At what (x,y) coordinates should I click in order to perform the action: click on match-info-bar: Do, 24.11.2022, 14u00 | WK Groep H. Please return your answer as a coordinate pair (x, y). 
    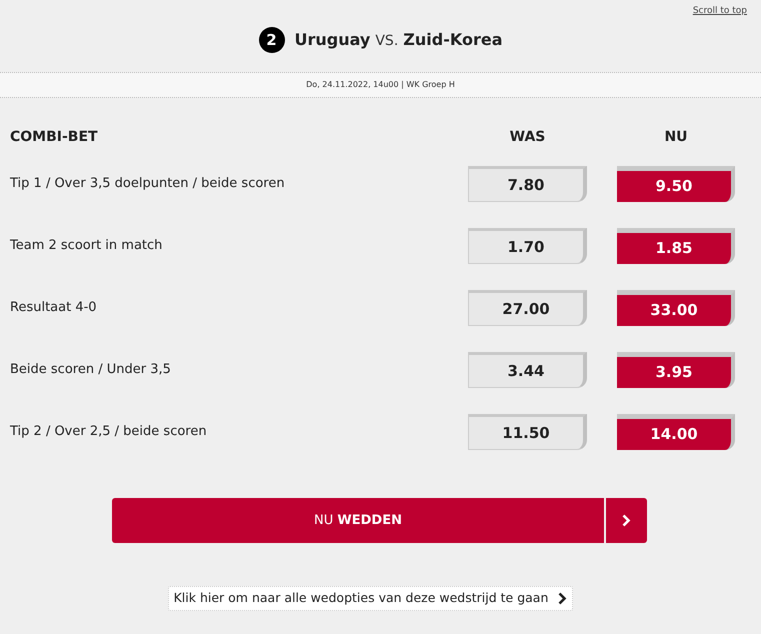
    Looking at the image, I should click on (380, 85).